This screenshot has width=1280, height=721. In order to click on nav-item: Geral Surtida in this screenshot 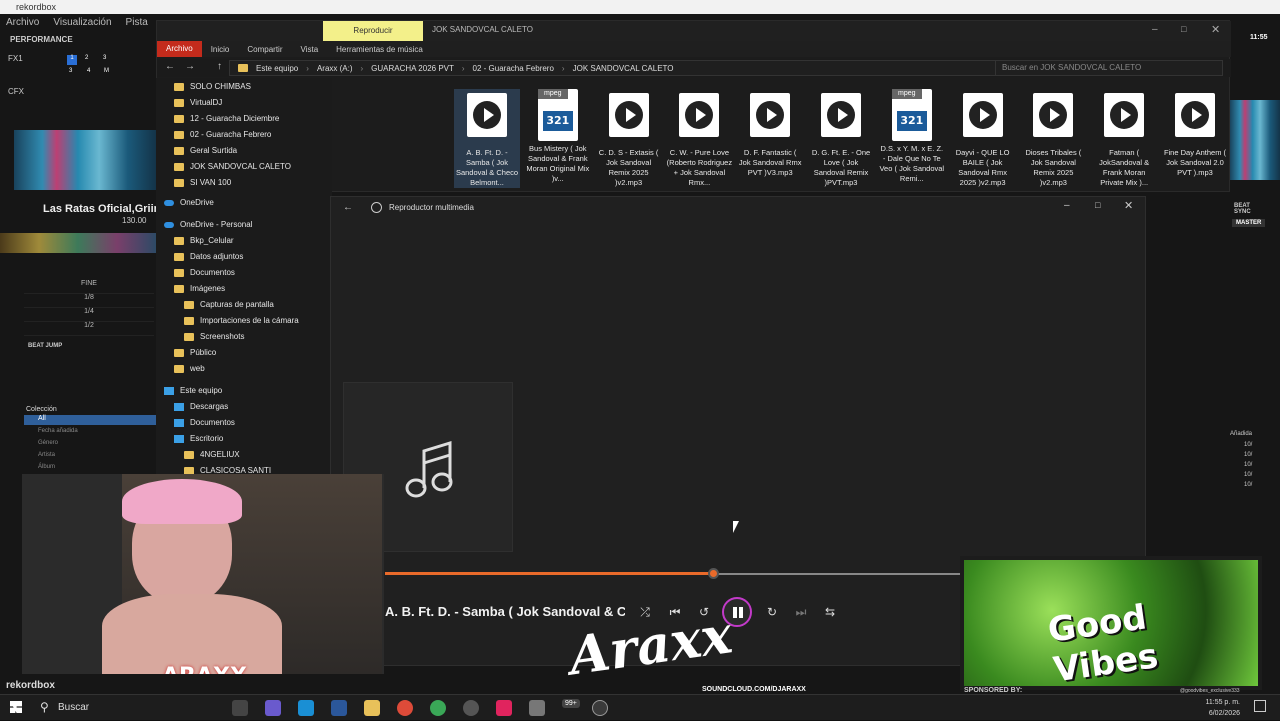, I will do `click(205, 151)`.